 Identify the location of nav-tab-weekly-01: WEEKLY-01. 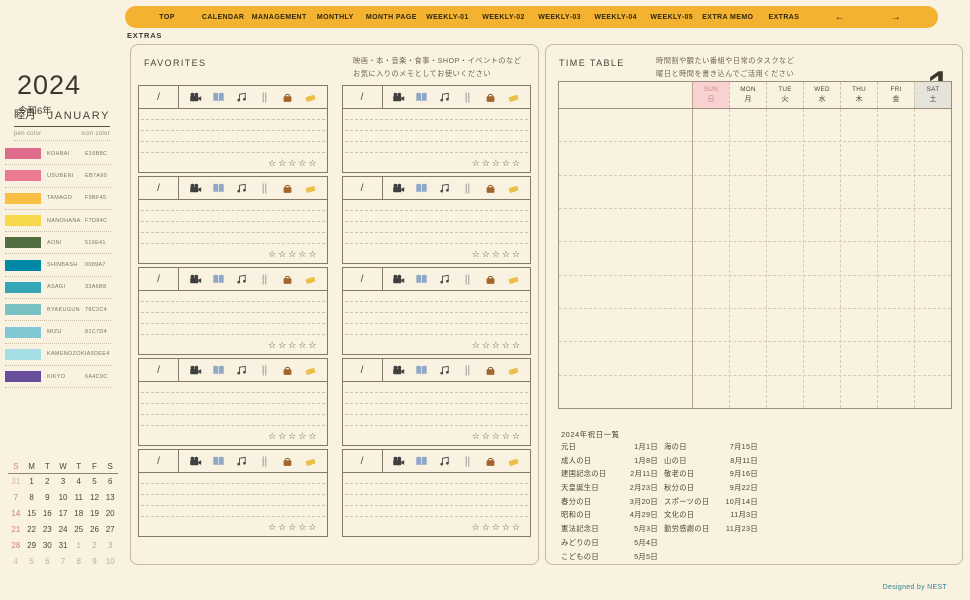
(447, 17).